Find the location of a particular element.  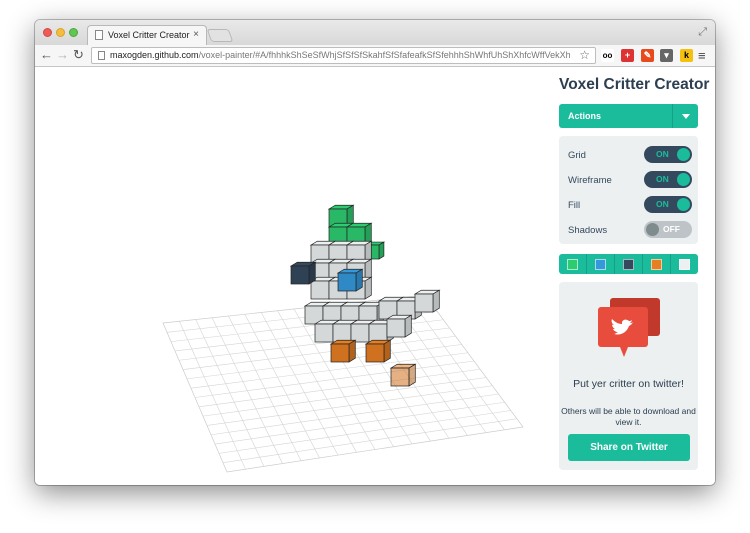

bookmark-star-icon: ☆ is located at coordinates (584, 55).